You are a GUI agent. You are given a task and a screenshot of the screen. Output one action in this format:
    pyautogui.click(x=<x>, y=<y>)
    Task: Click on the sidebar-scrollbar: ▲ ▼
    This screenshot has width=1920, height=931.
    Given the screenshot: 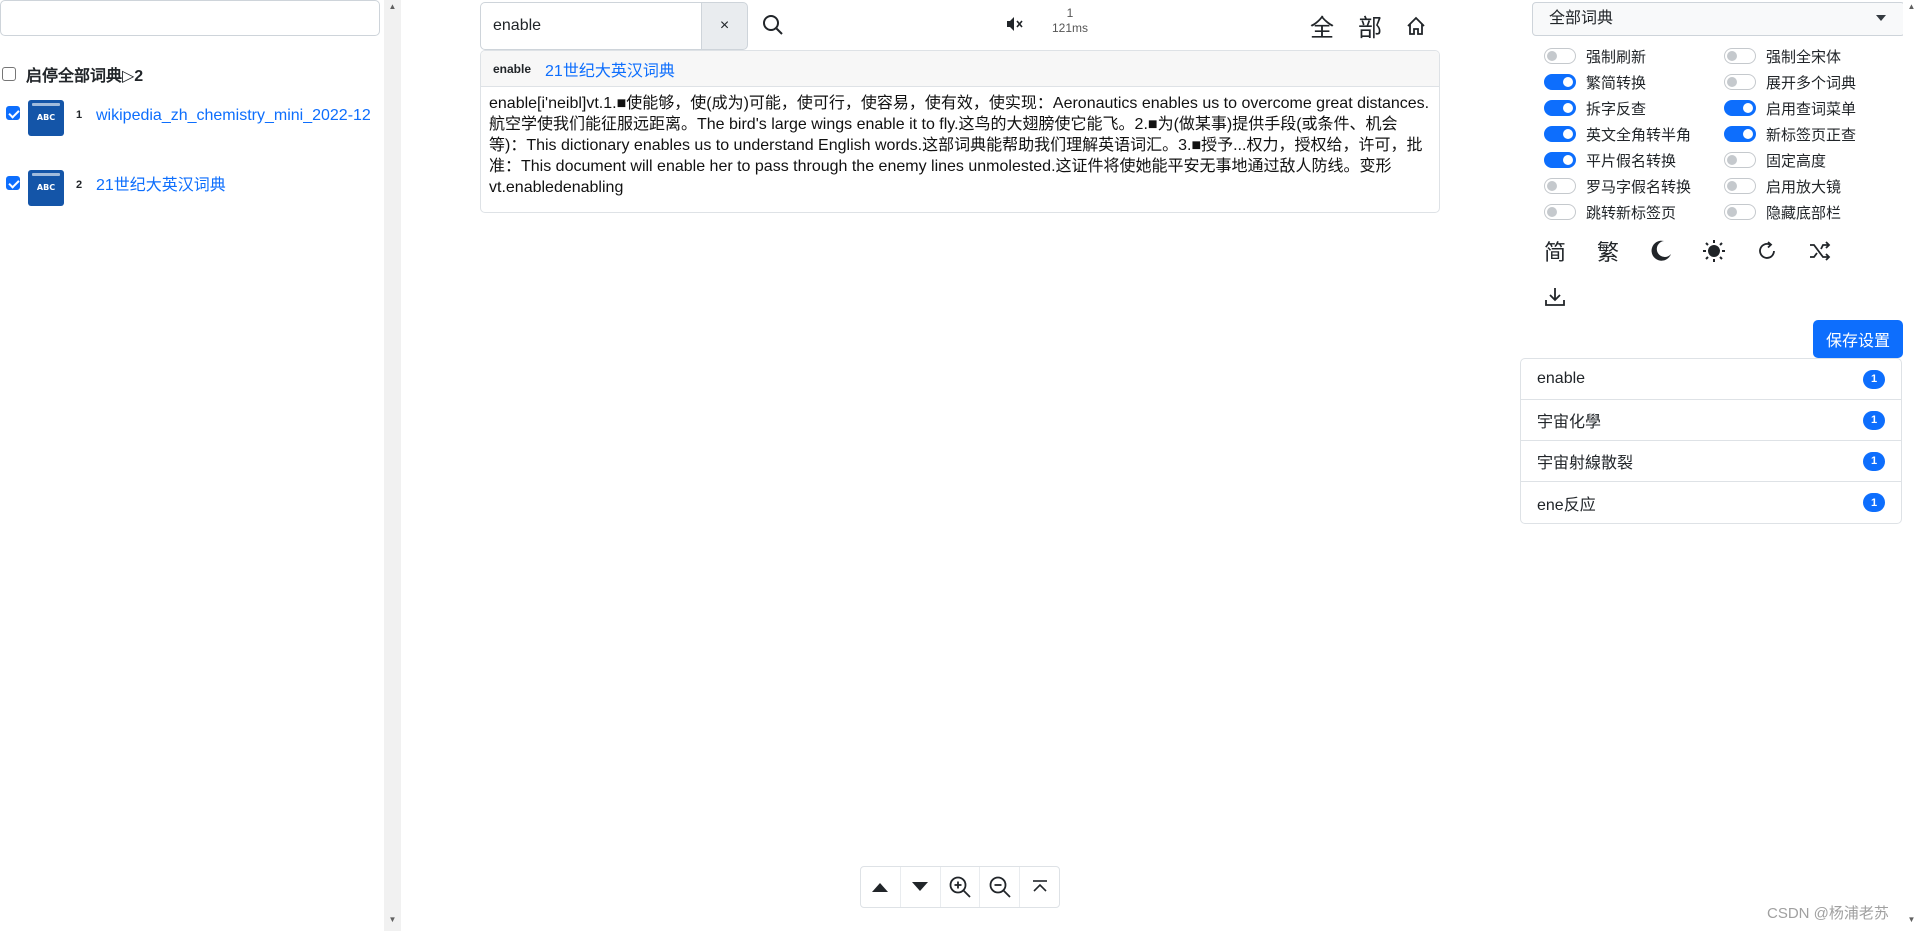 What is the action you would take?
    pyautogui.click(x=392, y=465)
    